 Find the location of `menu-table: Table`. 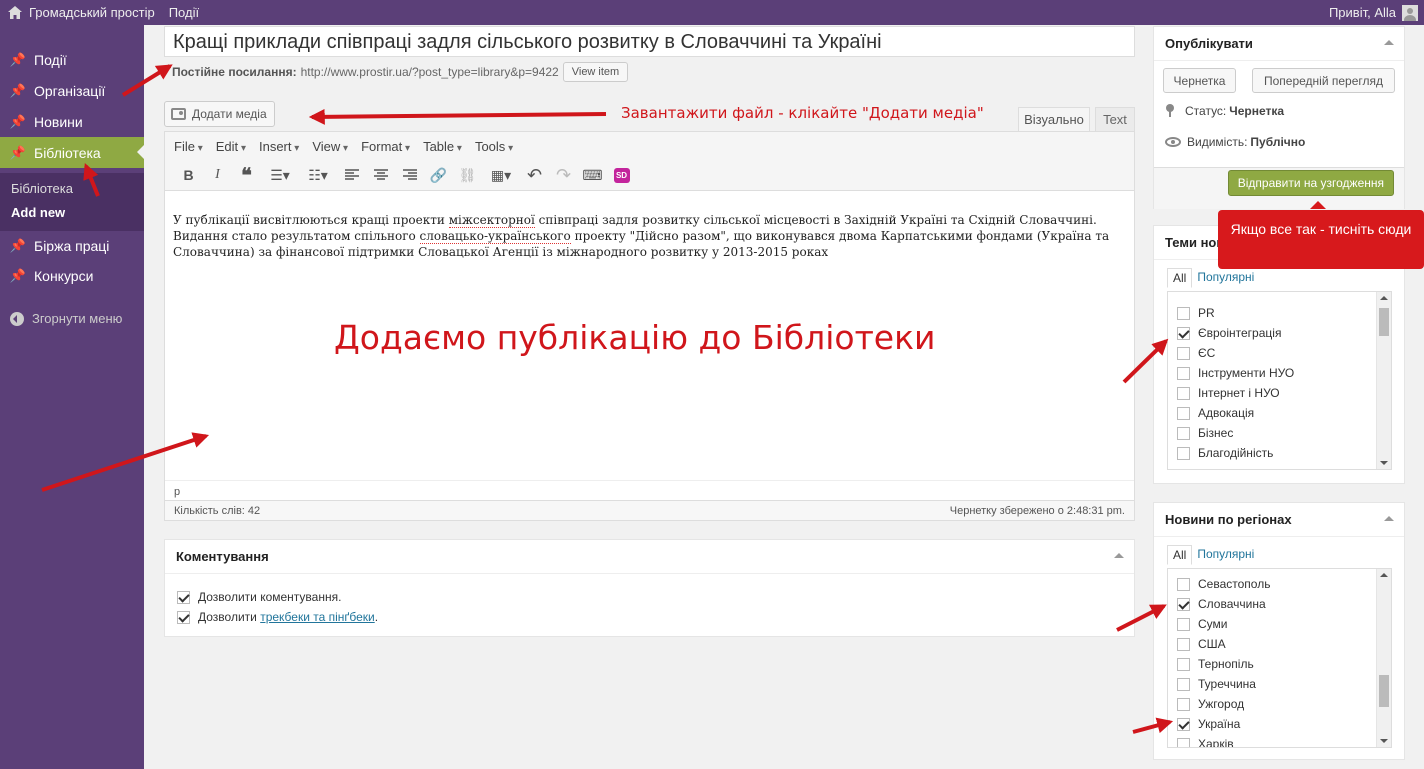

menu-table: Table is located at coordinates (442, 146).